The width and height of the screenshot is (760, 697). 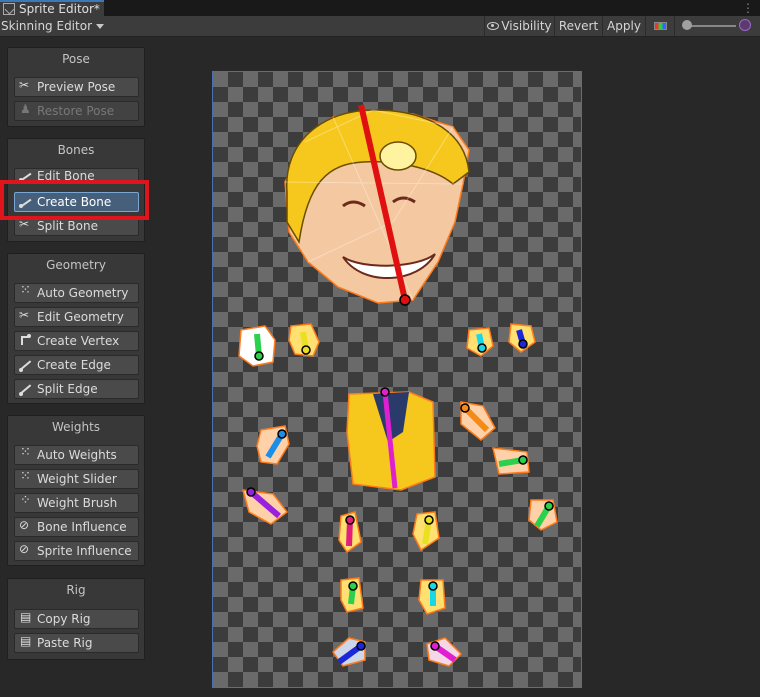 I want to click on sprite-influence-label: Sprite Influence, so click(x=84, y=551).